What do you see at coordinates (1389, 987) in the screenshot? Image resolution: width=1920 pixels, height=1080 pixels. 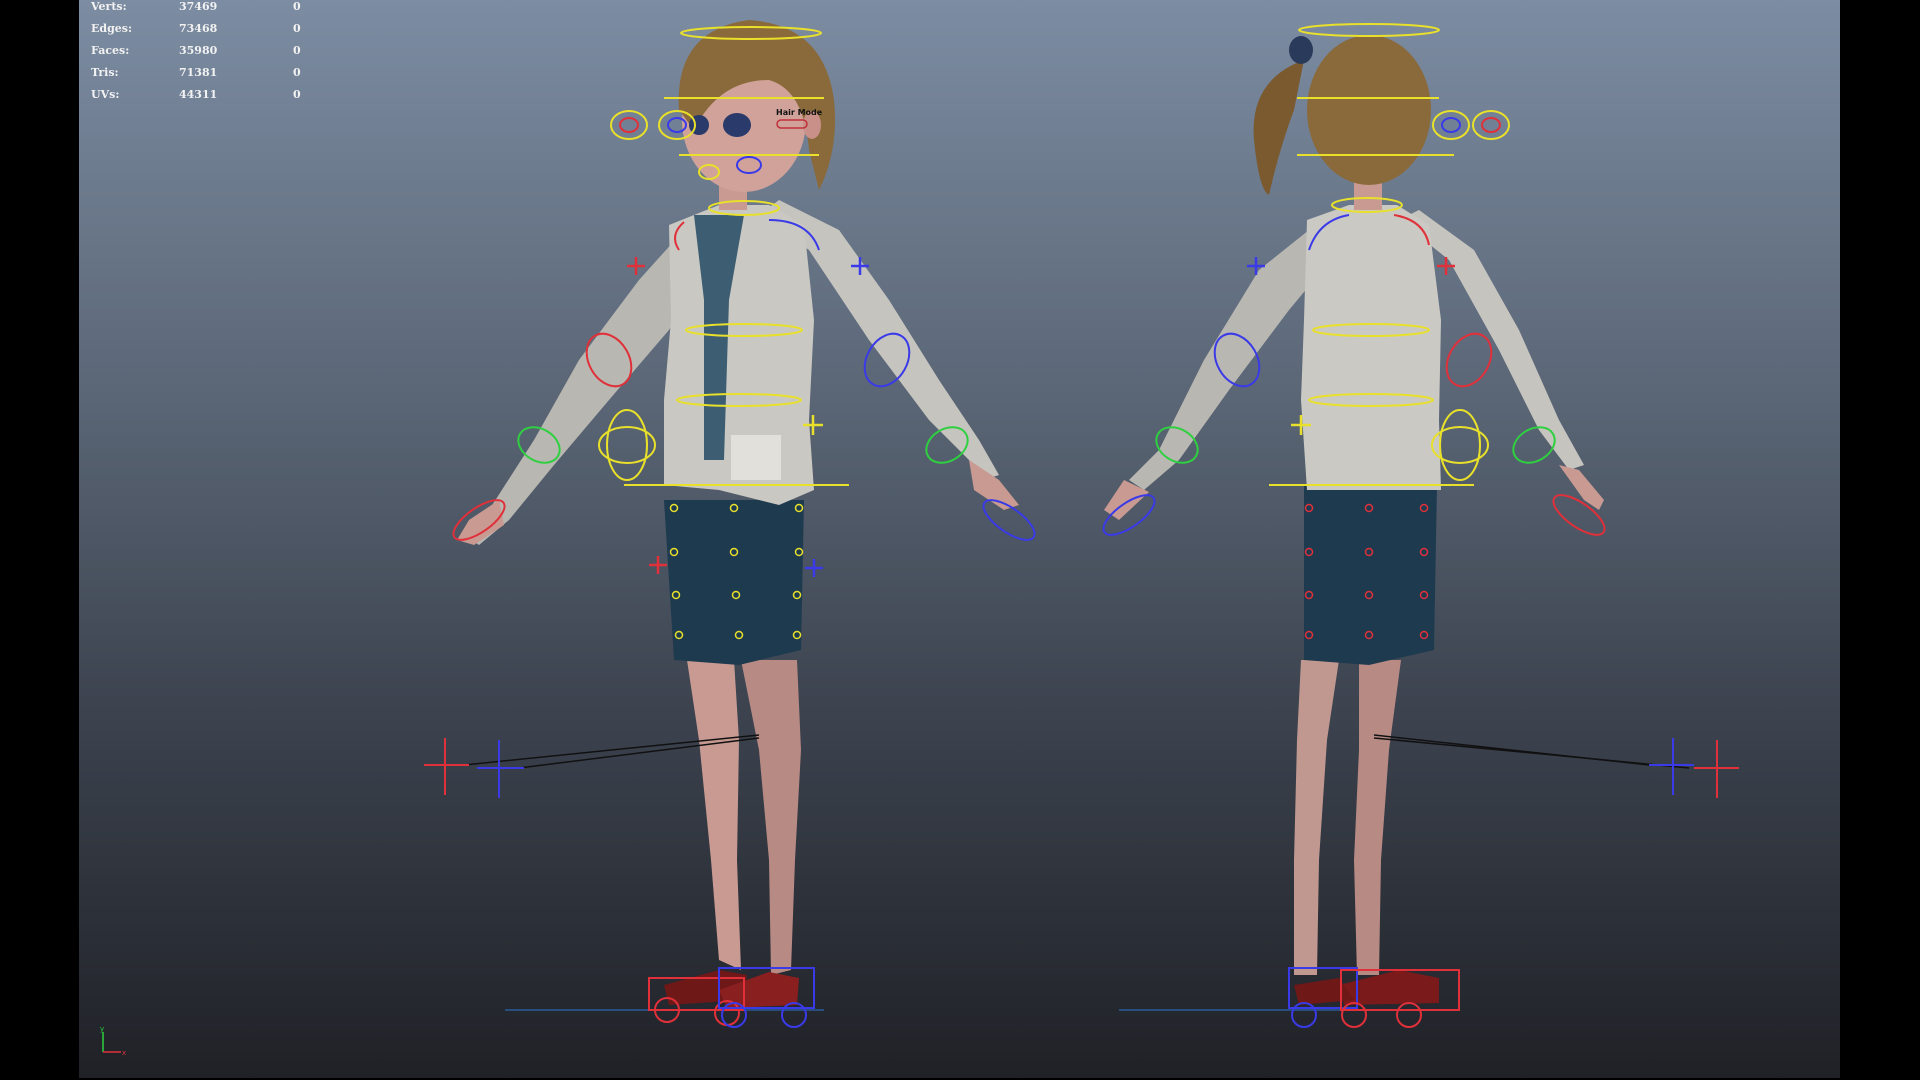 I see `shoe` at bounding box center [1389, 987].